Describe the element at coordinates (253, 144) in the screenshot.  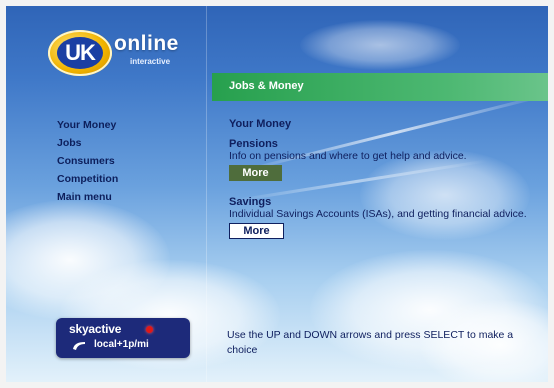
I see `section-title: Pensions` at that location.